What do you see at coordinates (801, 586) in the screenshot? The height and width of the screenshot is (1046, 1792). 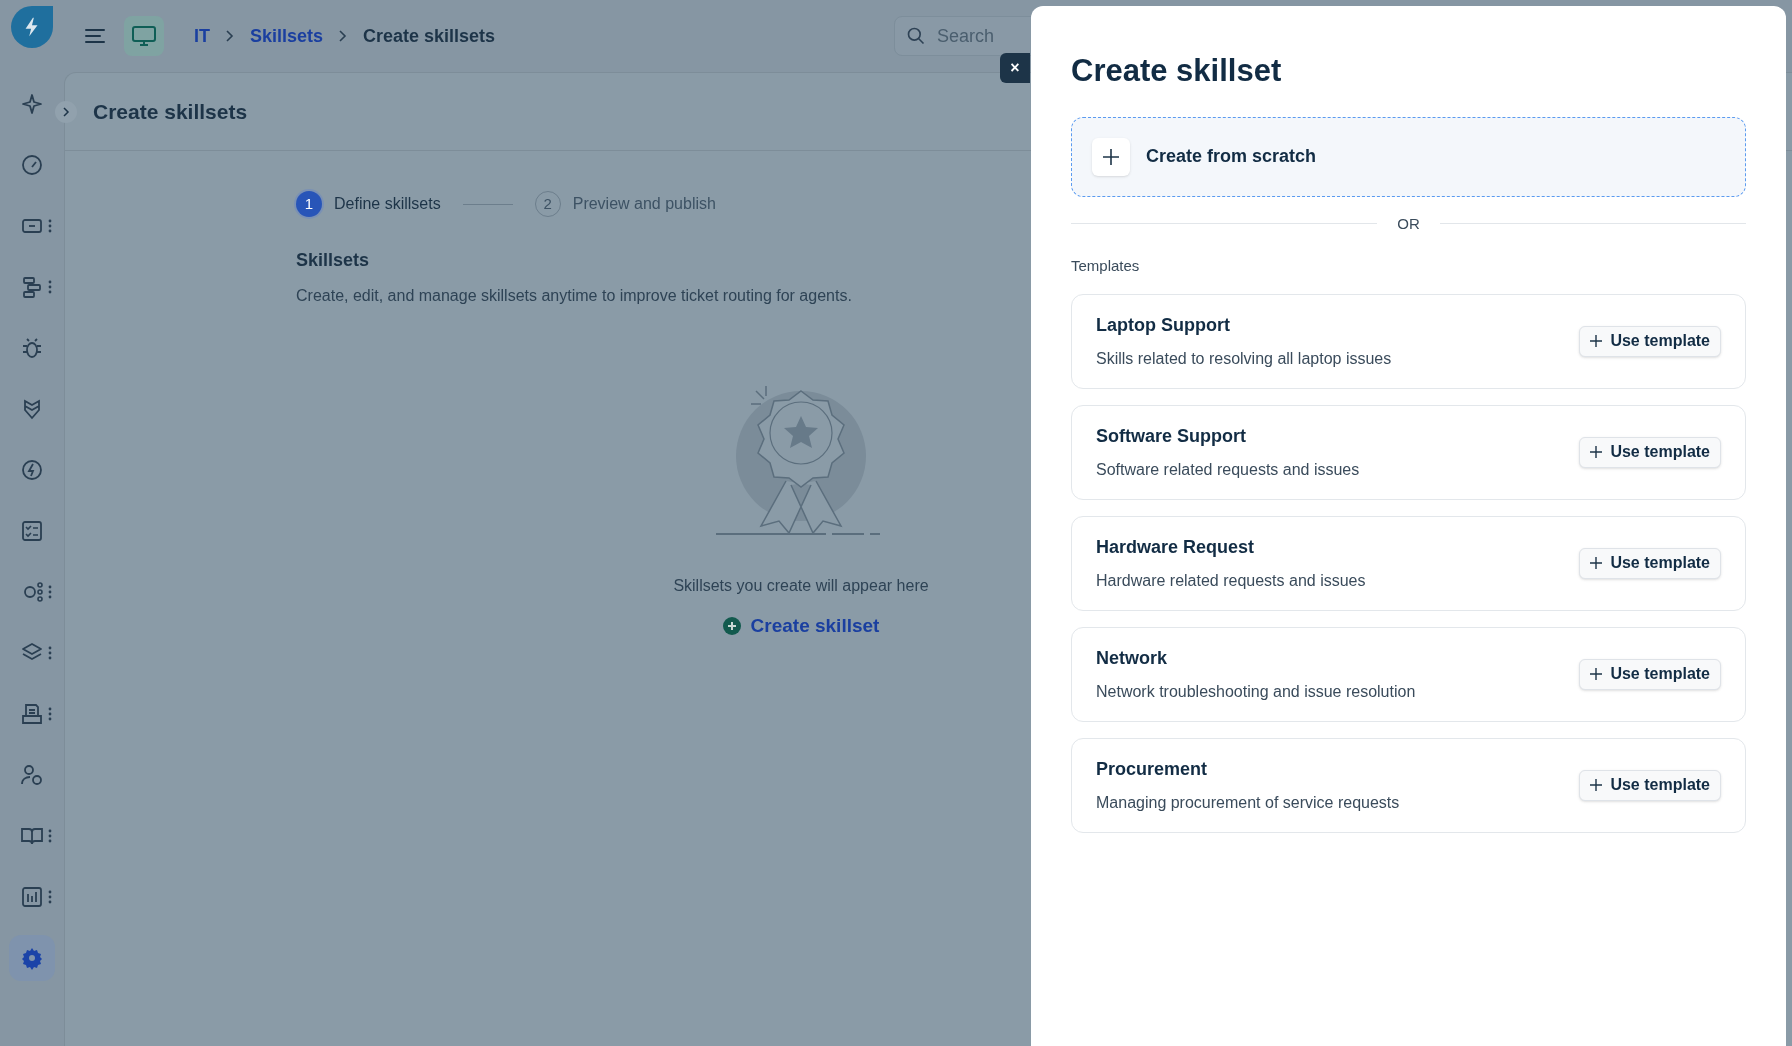 I see `empty-state-message: Skillsets you create will appear here` at bounding box center [801, 586].